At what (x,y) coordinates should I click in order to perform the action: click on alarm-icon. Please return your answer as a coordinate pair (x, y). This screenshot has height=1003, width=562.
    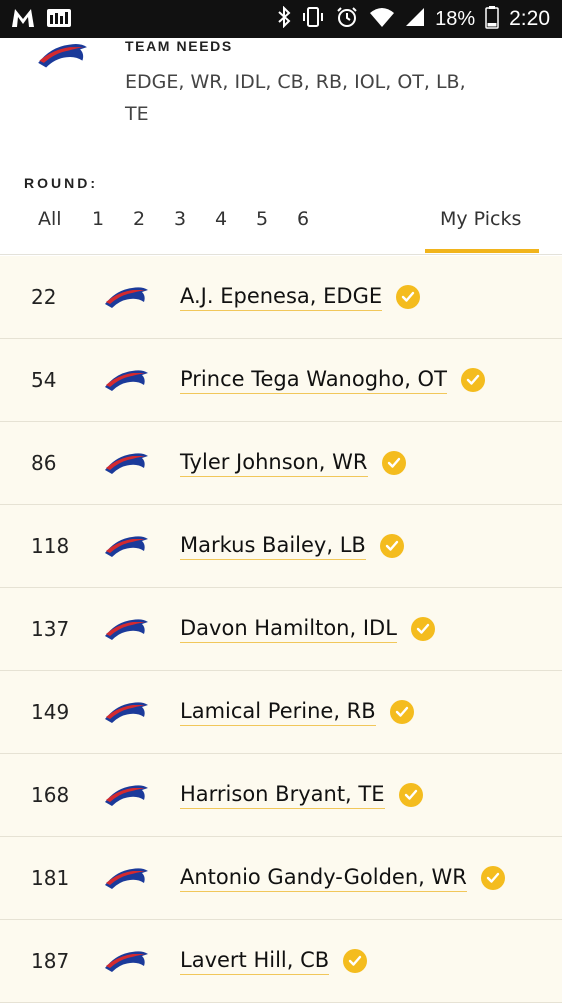
    Looking at the image, I should click on (347, 19).